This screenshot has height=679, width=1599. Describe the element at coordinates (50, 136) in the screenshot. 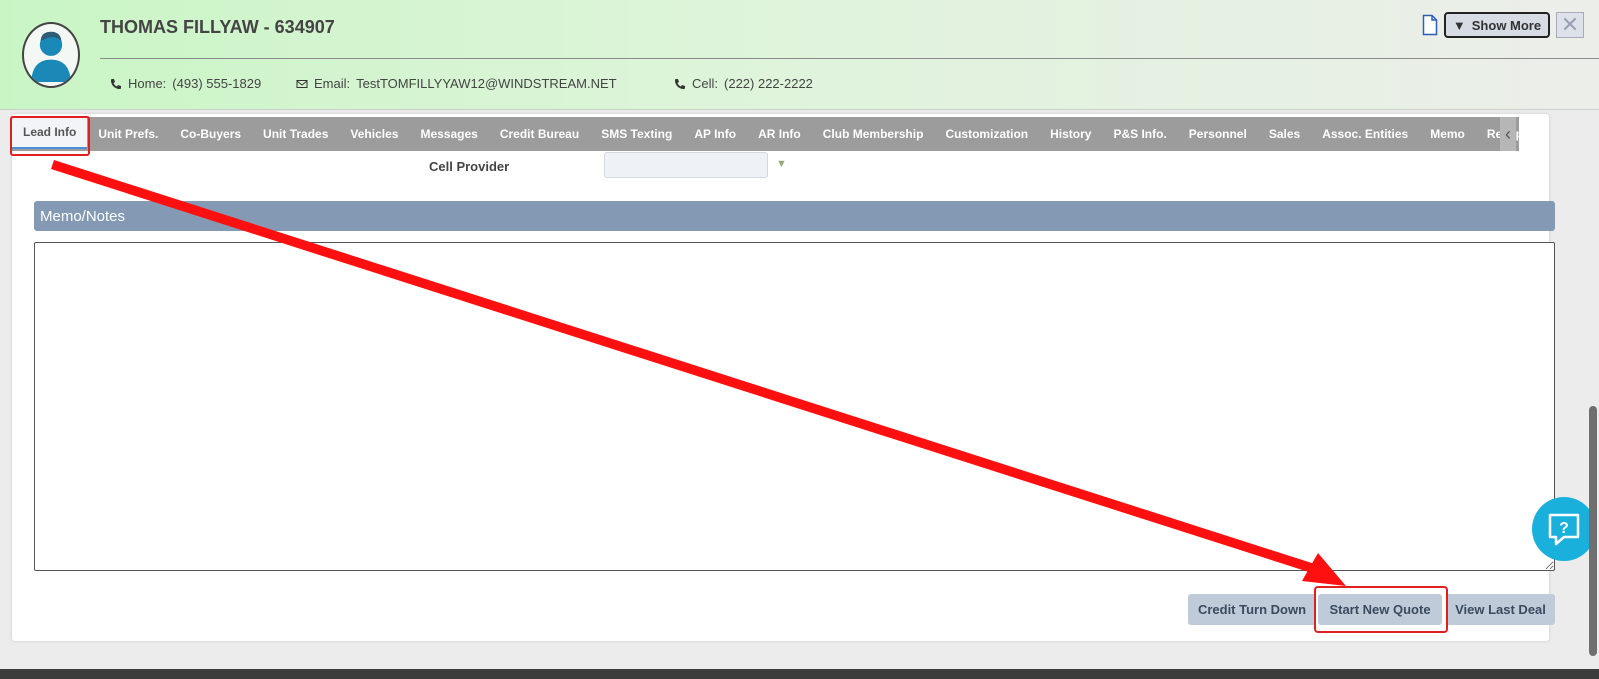

I see `lead-info-highlight` at that location.